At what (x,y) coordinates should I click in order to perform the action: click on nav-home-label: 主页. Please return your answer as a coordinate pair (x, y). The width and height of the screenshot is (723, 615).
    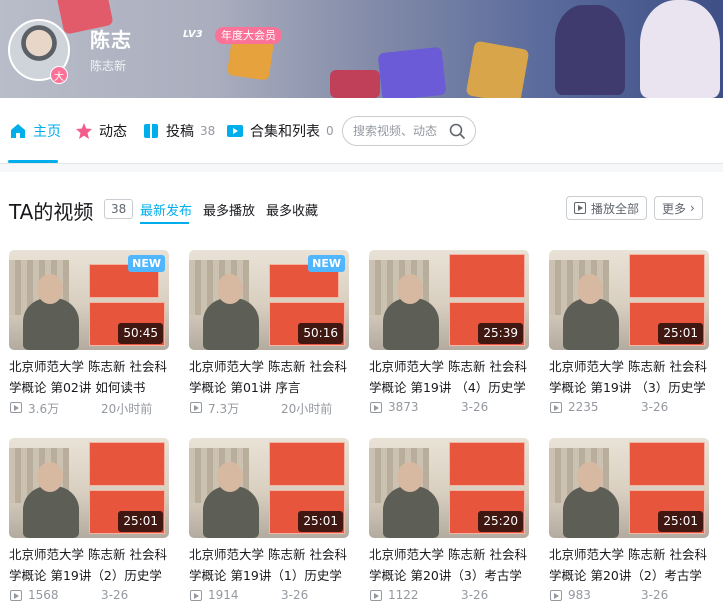
    Looking at the image, I should click on (47, 132).